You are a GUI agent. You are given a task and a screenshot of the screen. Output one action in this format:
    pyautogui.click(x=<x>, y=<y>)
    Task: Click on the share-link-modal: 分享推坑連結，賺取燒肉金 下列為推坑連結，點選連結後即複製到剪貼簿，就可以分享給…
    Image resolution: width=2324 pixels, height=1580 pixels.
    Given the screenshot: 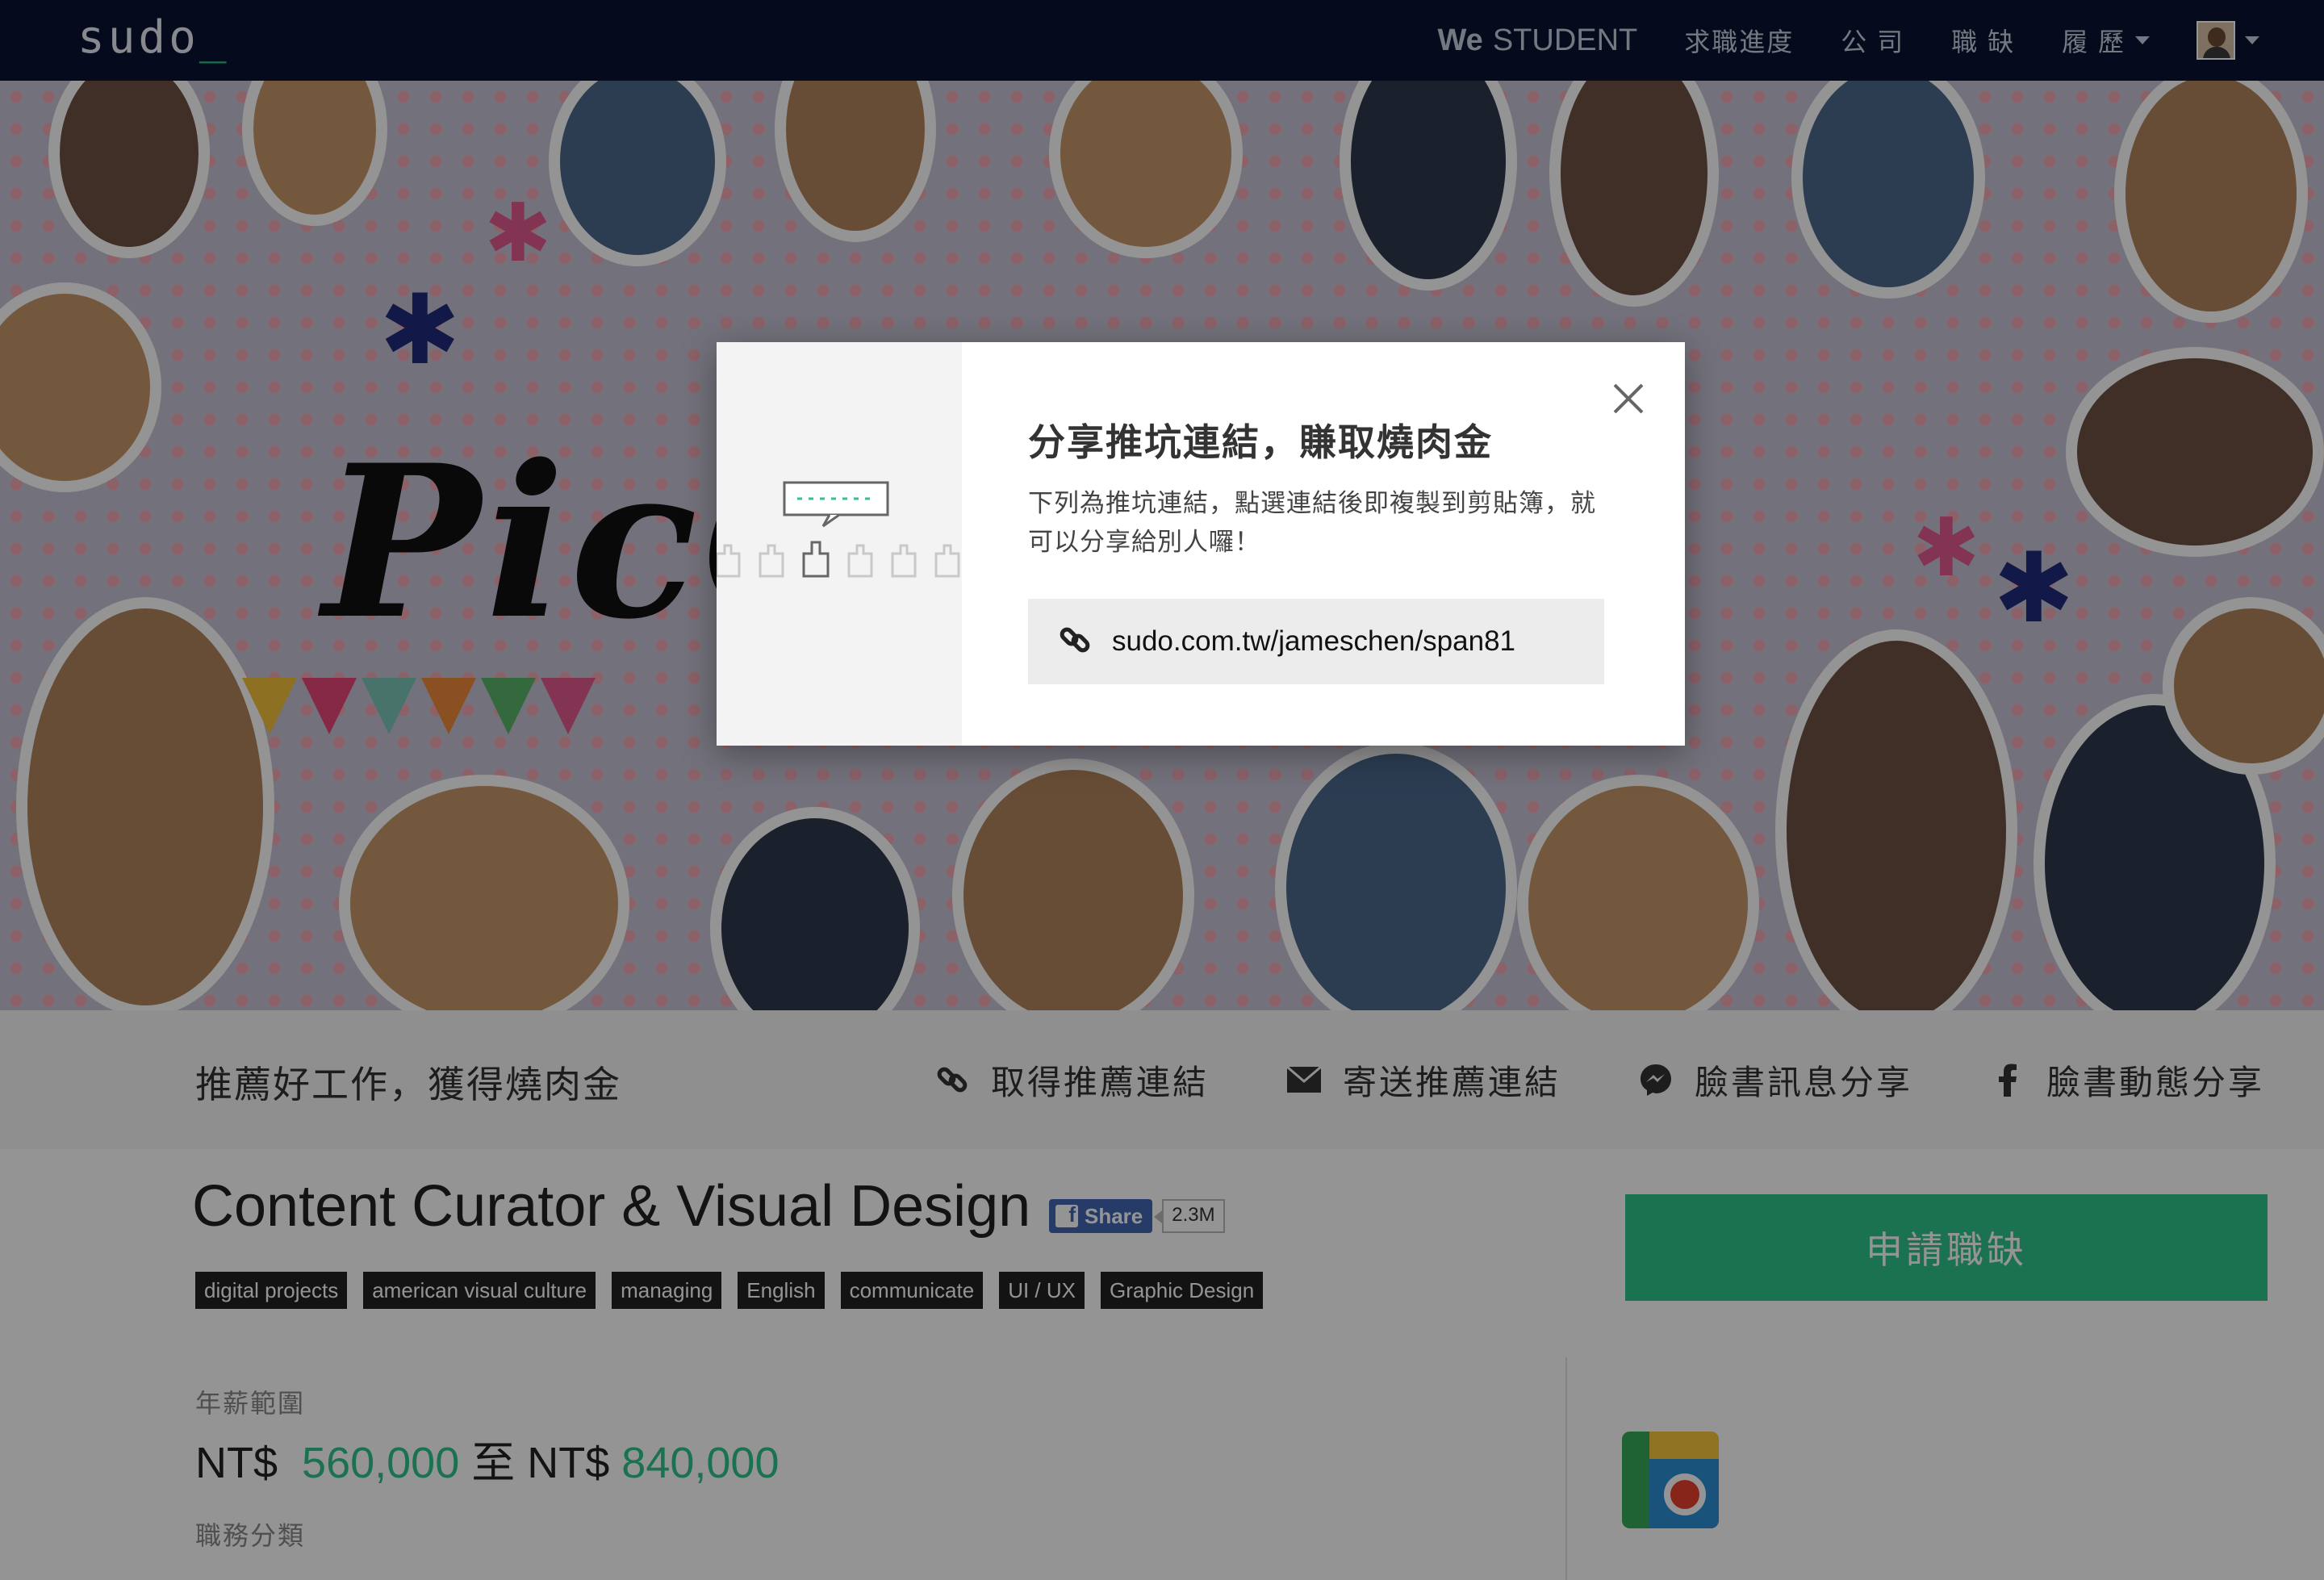 What is the action you would take?
    pyautogui.click(x=1201, y=544)
    